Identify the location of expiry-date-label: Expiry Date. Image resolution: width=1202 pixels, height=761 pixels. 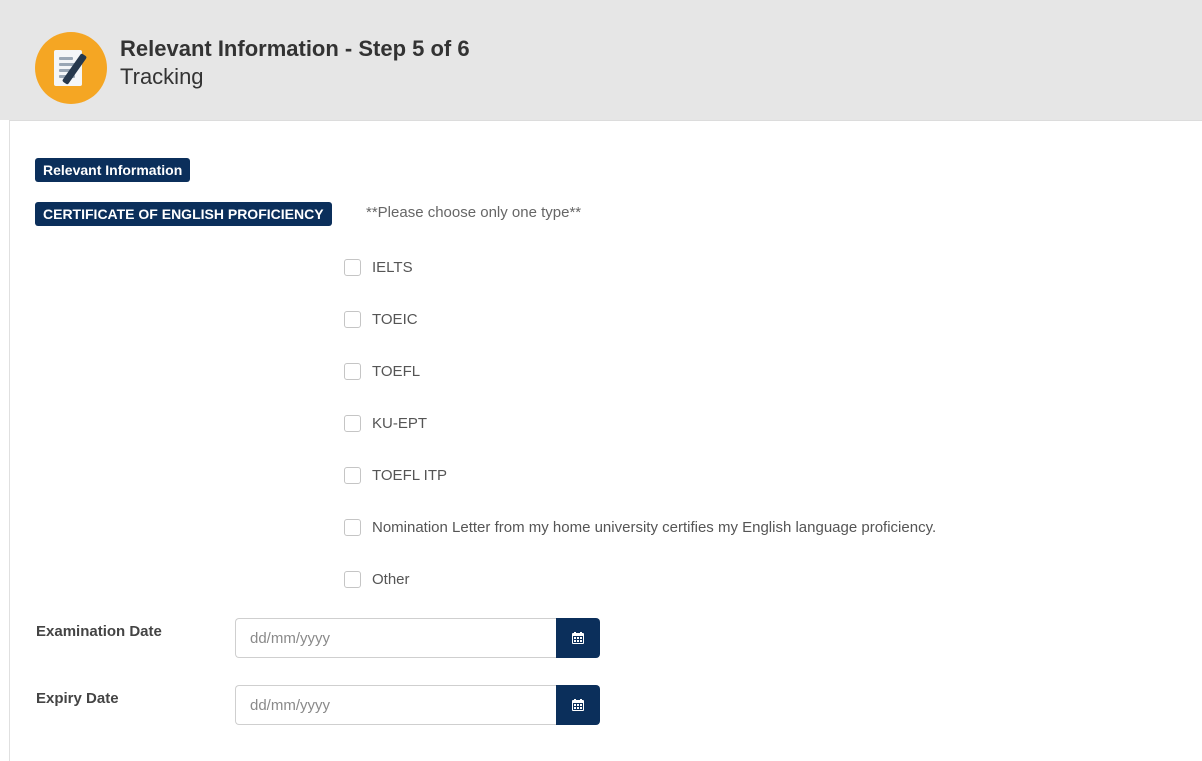
(77, 698).